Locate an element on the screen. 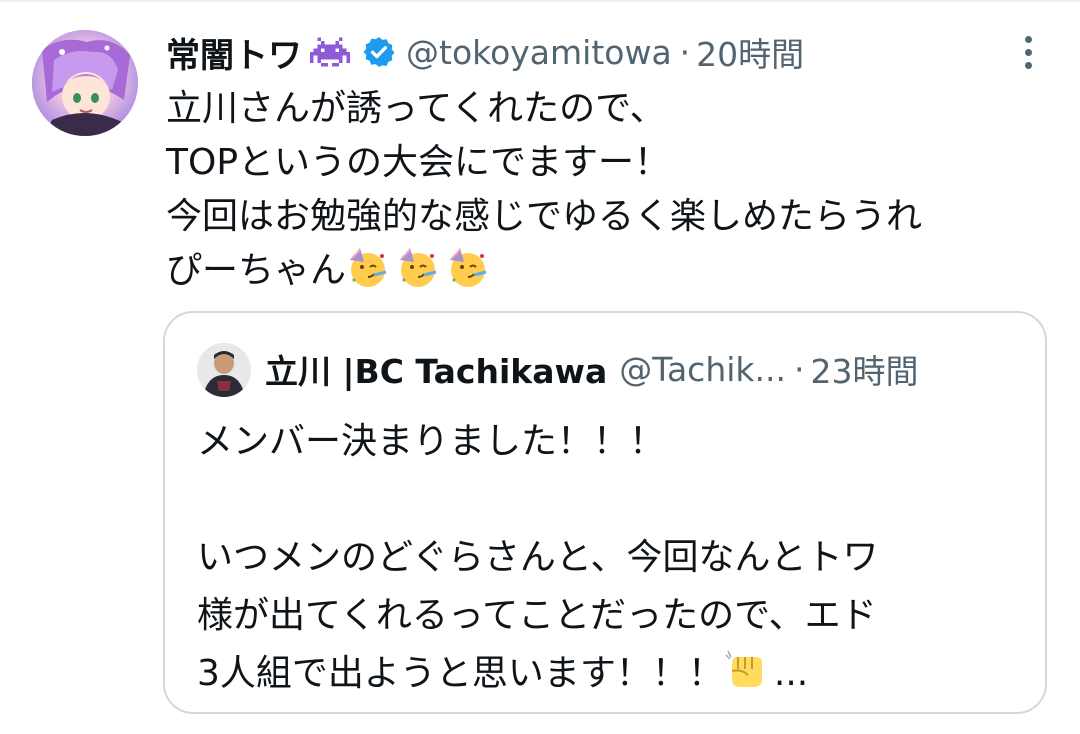 Image resolution: width=1080 pixels, height=734 pixels. tweet-text-line: TOPというの大会にでますー！ is located at coordinates (418, 162).